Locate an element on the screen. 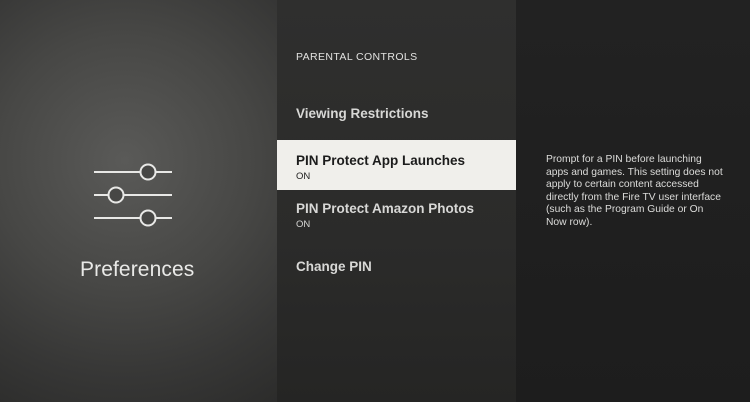 Image resolution: width=750 pixels, height=402 pixels. menu-item-pin-protect-amazon-photos: PIN Protect Amazon Photos Ap ON is located at coordinates (396, 218).